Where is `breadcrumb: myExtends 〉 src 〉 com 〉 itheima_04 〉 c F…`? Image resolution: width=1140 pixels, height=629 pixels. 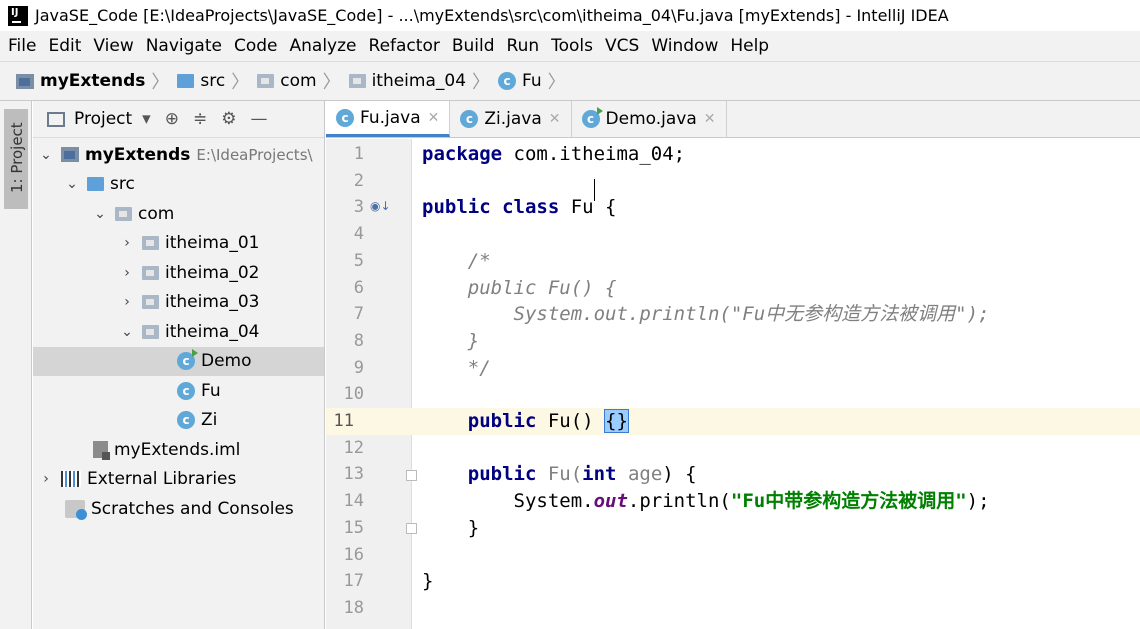 breadcrumb: myExtends 〉 src 〉 com 〉 itheima_04 〉 c F… is located at coordinates (570, 81).